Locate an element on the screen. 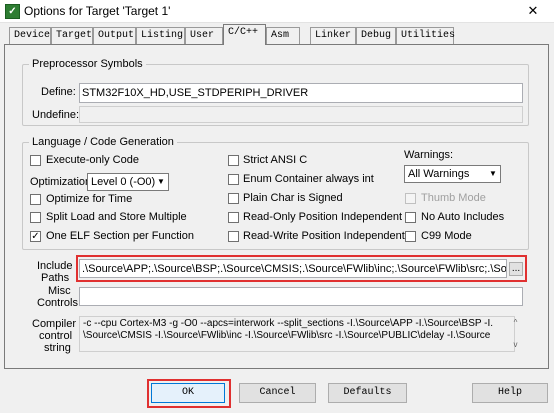  warnings-label: Warnings: is located at coordinates (429, 155).